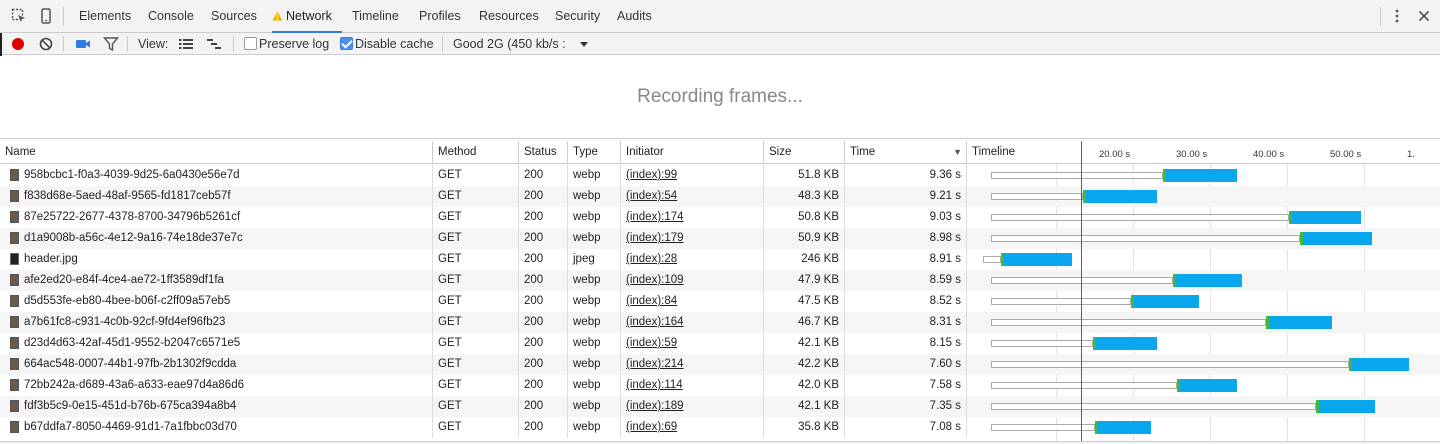  What do you see at coordinates (394, 44) in the screenshot?
I see `disable-cache-label: Disable cache` at bounding box center [394, 44].